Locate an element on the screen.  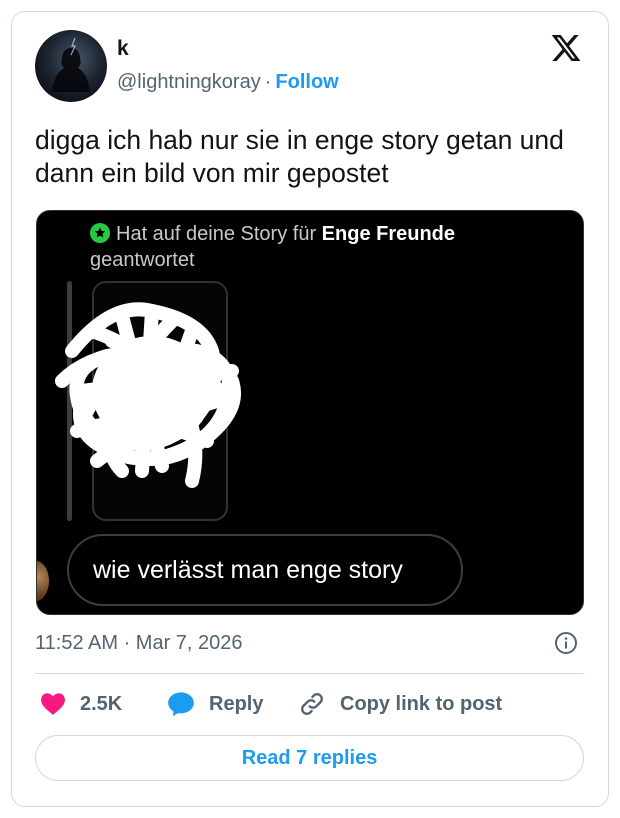
copy-link-button: Copy link to post is located at coordinates (400, 704).